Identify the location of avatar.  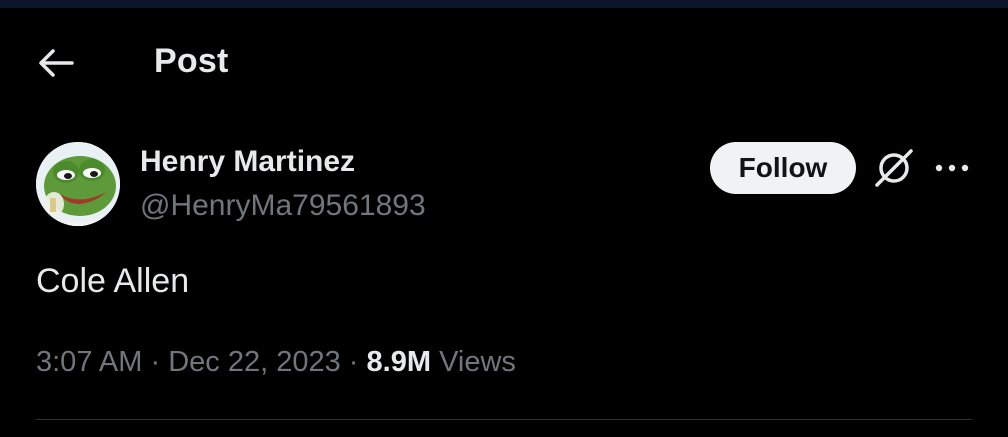
(78, 184).